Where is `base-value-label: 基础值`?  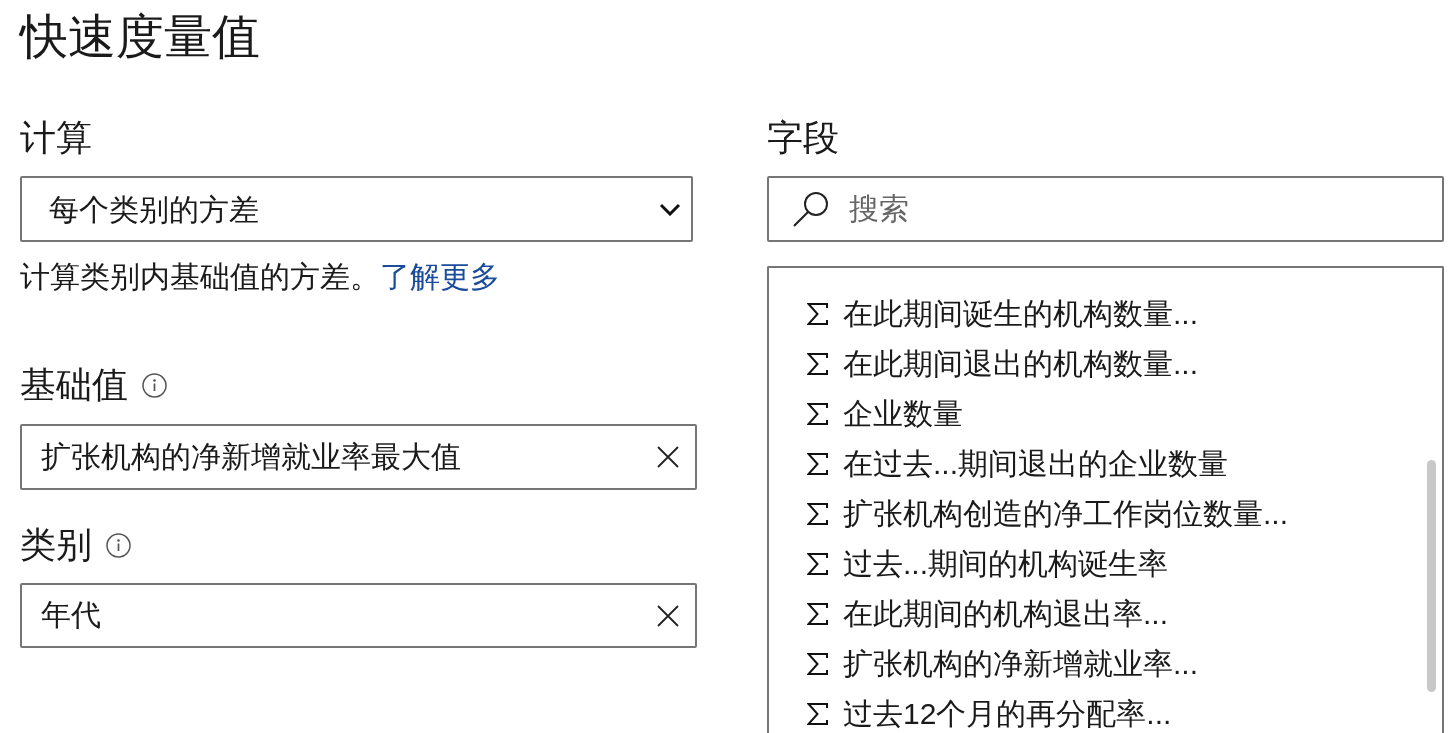
base-value-label: 基础值 is located at coordinates (74, 385).